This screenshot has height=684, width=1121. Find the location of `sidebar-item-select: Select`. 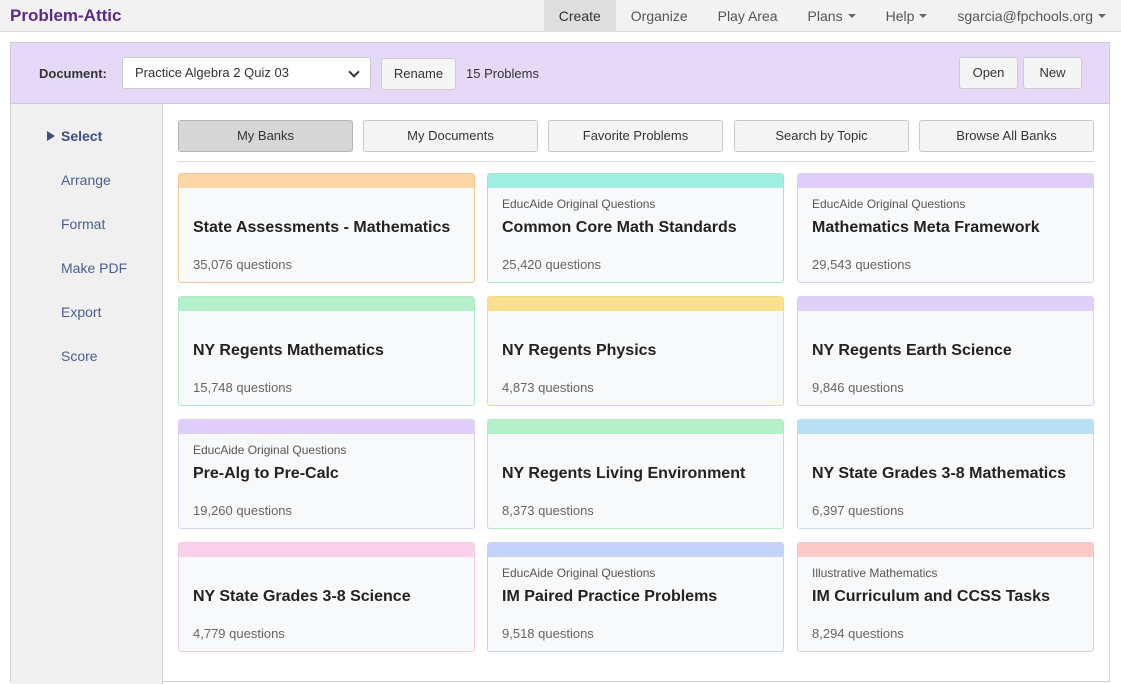

sidebar-item-select: Select is located at coordinates (74, 136).